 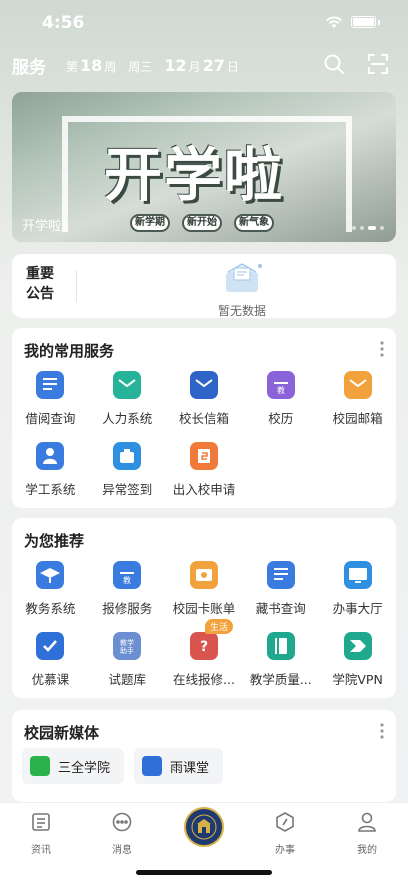 What do you see at coordinates (358, 385) in the screenshot?
I see `campus-mail-icon` at bounding box center [358, 385].